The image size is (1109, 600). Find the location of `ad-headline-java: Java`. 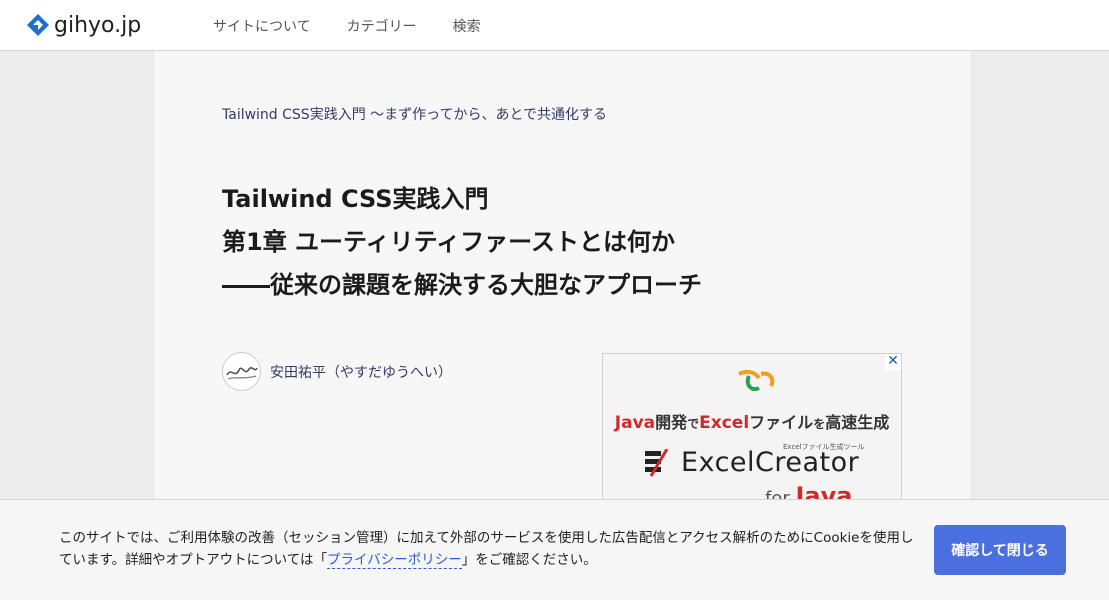

ad-headline-java: Java is located at coordinates (635, 423).